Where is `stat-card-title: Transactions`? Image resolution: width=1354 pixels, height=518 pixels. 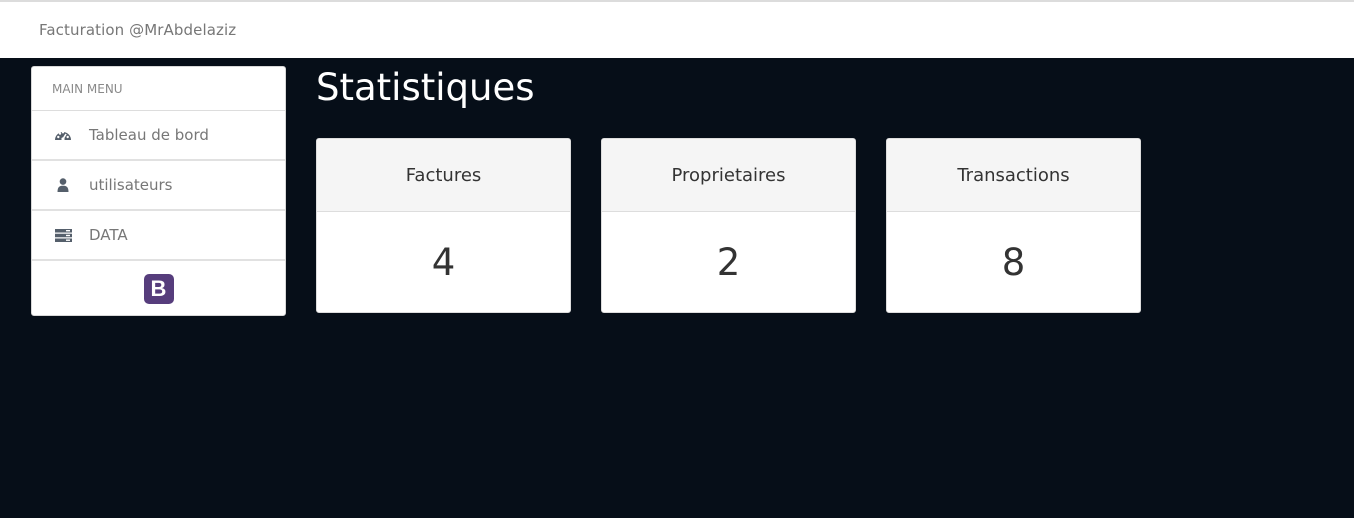
stat-card-title: Transactions is located at coordinates (1013, 175).